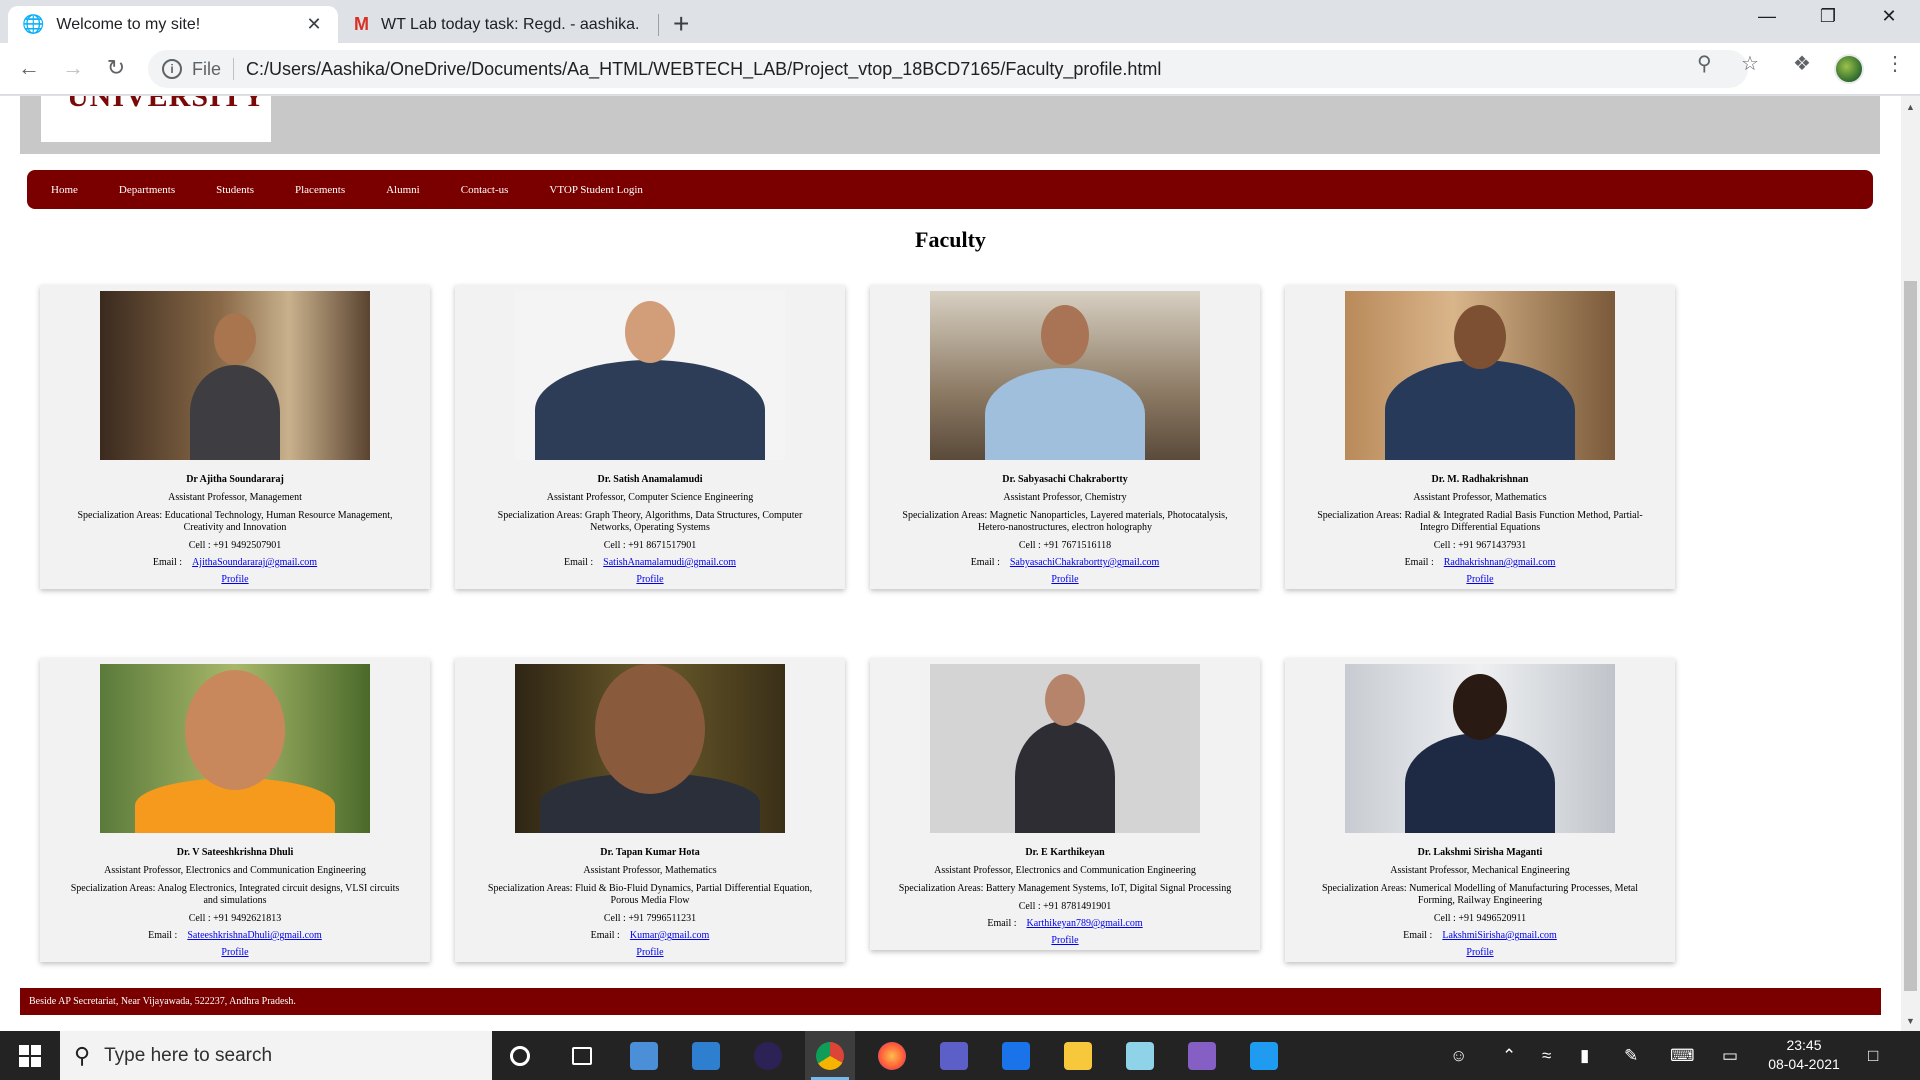 This screenshot has height=1080, width=1920. What do you see at coordinates (1849, 69) in the screenshot?
I see `profile-avatar` at bounding box center [1849, 69].